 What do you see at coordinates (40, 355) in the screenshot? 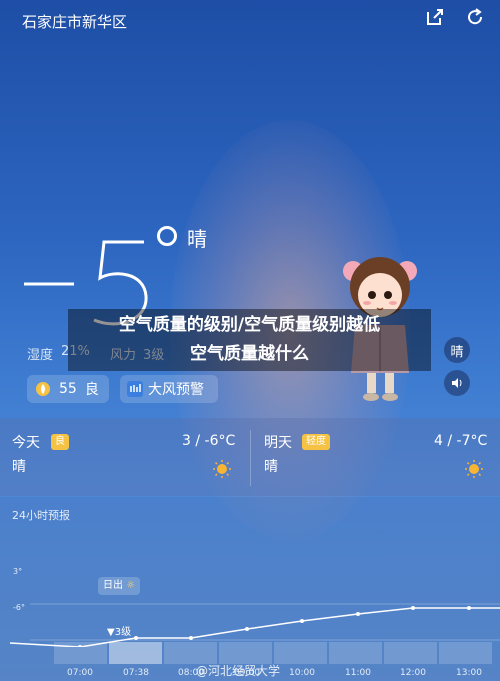
I see `humidity-label: 湿度` at bounding box center [40, 355].